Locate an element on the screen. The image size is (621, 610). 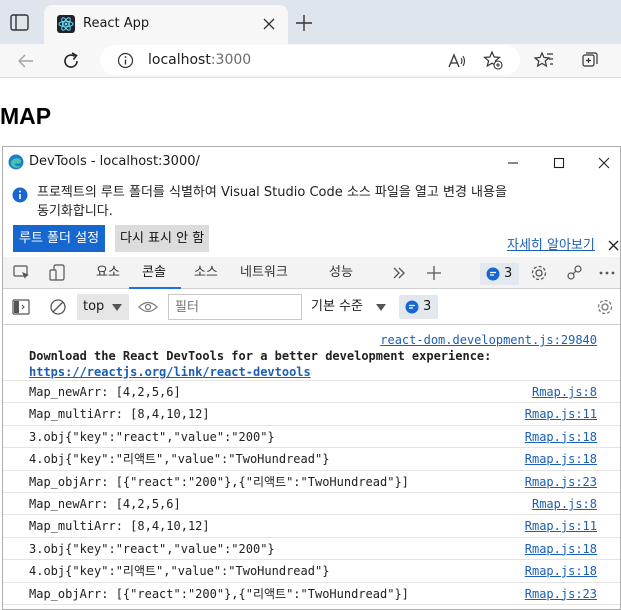
close-tab-icon is located at coordinates (269, 24).